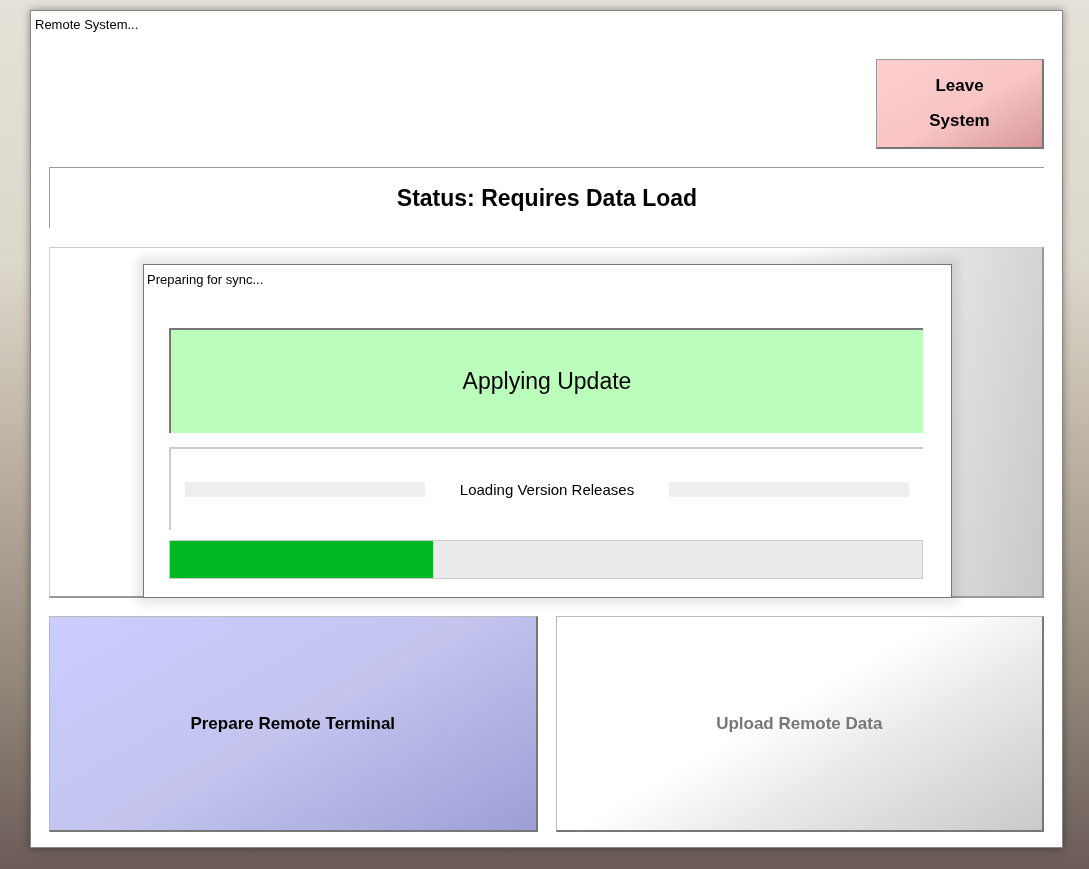 The image size is (1089, 869). Describe the element at coordinates (547, 198) in the screenshot. I see `status-text: Status: Requires Data Load` at that location.